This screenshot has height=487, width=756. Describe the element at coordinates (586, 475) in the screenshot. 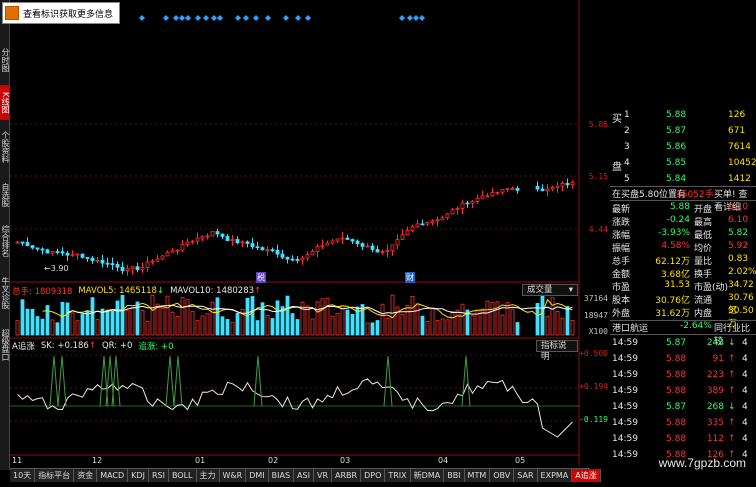

I see `indicator-tab: A追涨` at that location.